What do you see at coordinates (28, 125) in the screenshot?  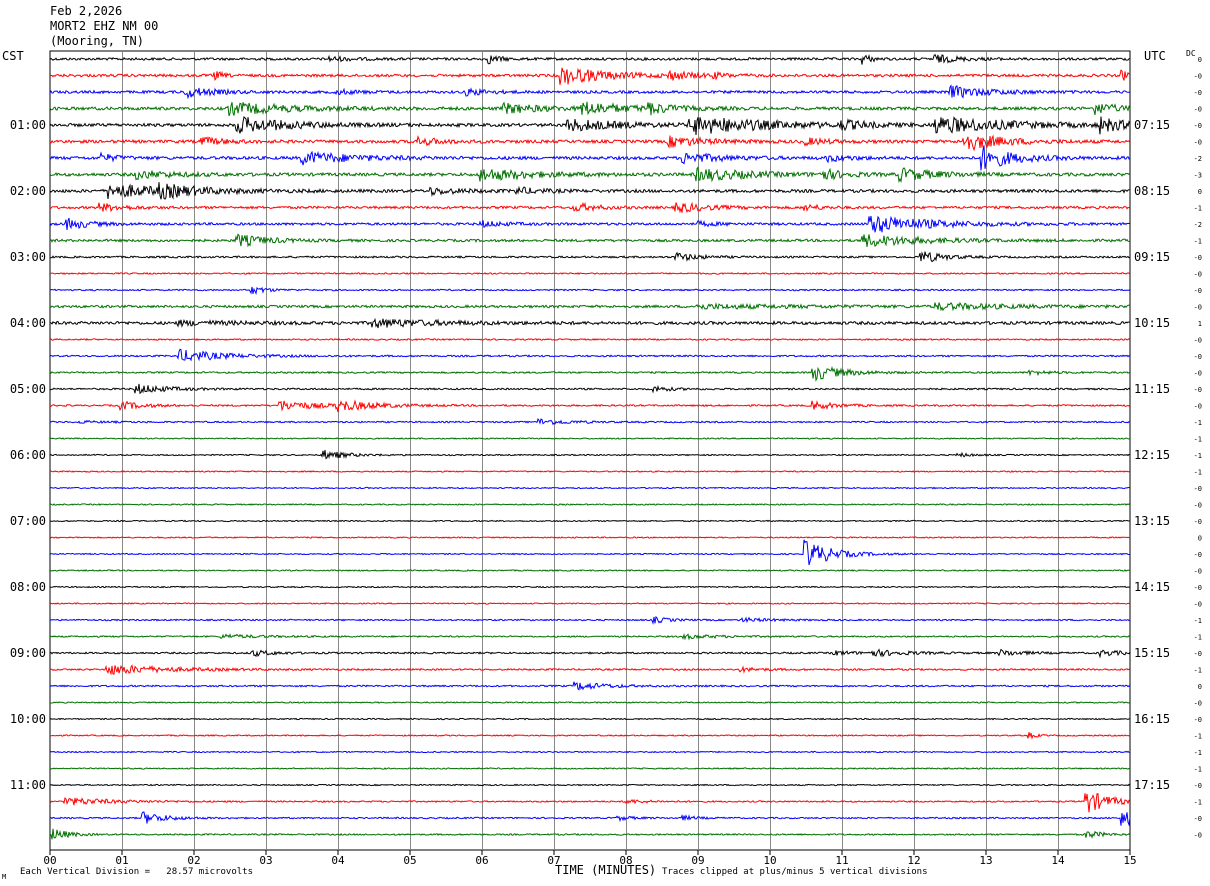 I see `left-hour-label: 01:00` at bounding box center [28, 125].